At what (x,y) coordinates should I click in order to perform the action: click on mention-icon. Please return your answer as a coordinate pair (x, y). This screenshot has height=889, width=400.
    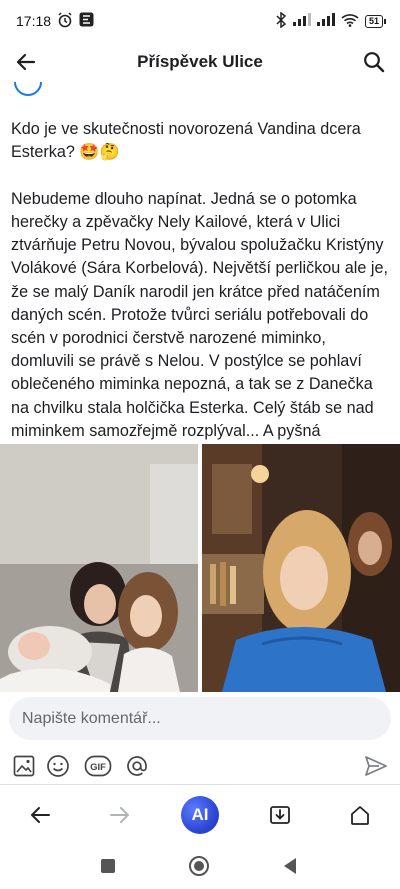
    Looking at the image, I should click on (137, 766).